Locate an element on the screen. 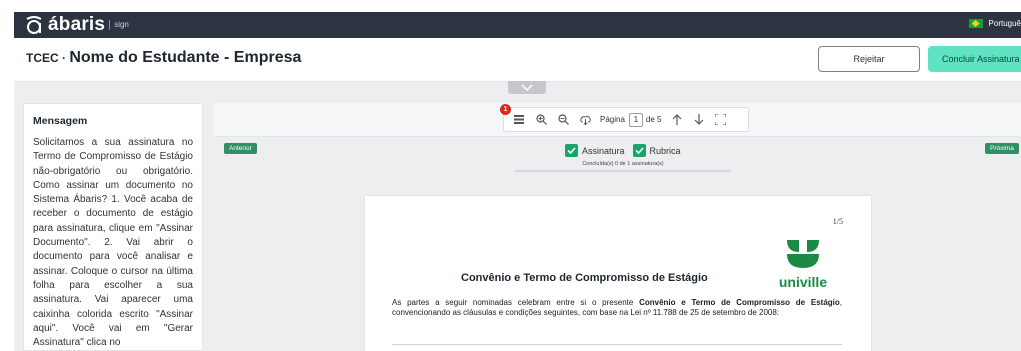 The width and height of the screenshot is (1021, 351). document-name: Nome do Estudante - Empresa is located at coordinates (185, 57).